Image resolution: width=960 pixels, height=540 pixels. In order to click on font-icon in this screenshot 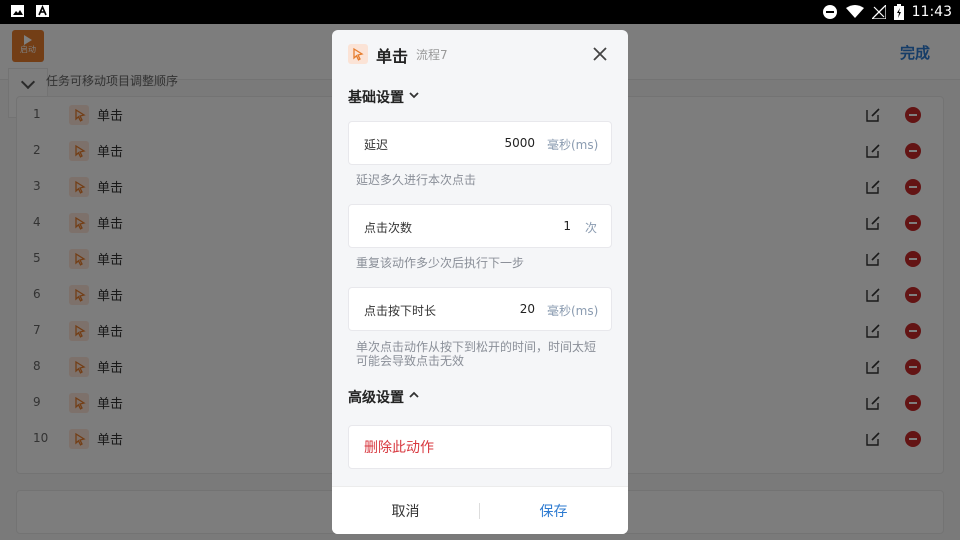, I will do `click(42, 11)`.